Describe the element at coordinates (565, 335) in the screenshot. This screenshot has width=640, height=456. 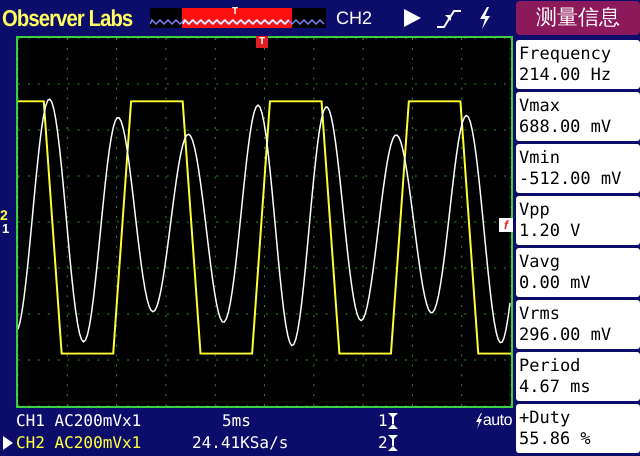
I see `measurement-value: 296.00 mV` at that location.